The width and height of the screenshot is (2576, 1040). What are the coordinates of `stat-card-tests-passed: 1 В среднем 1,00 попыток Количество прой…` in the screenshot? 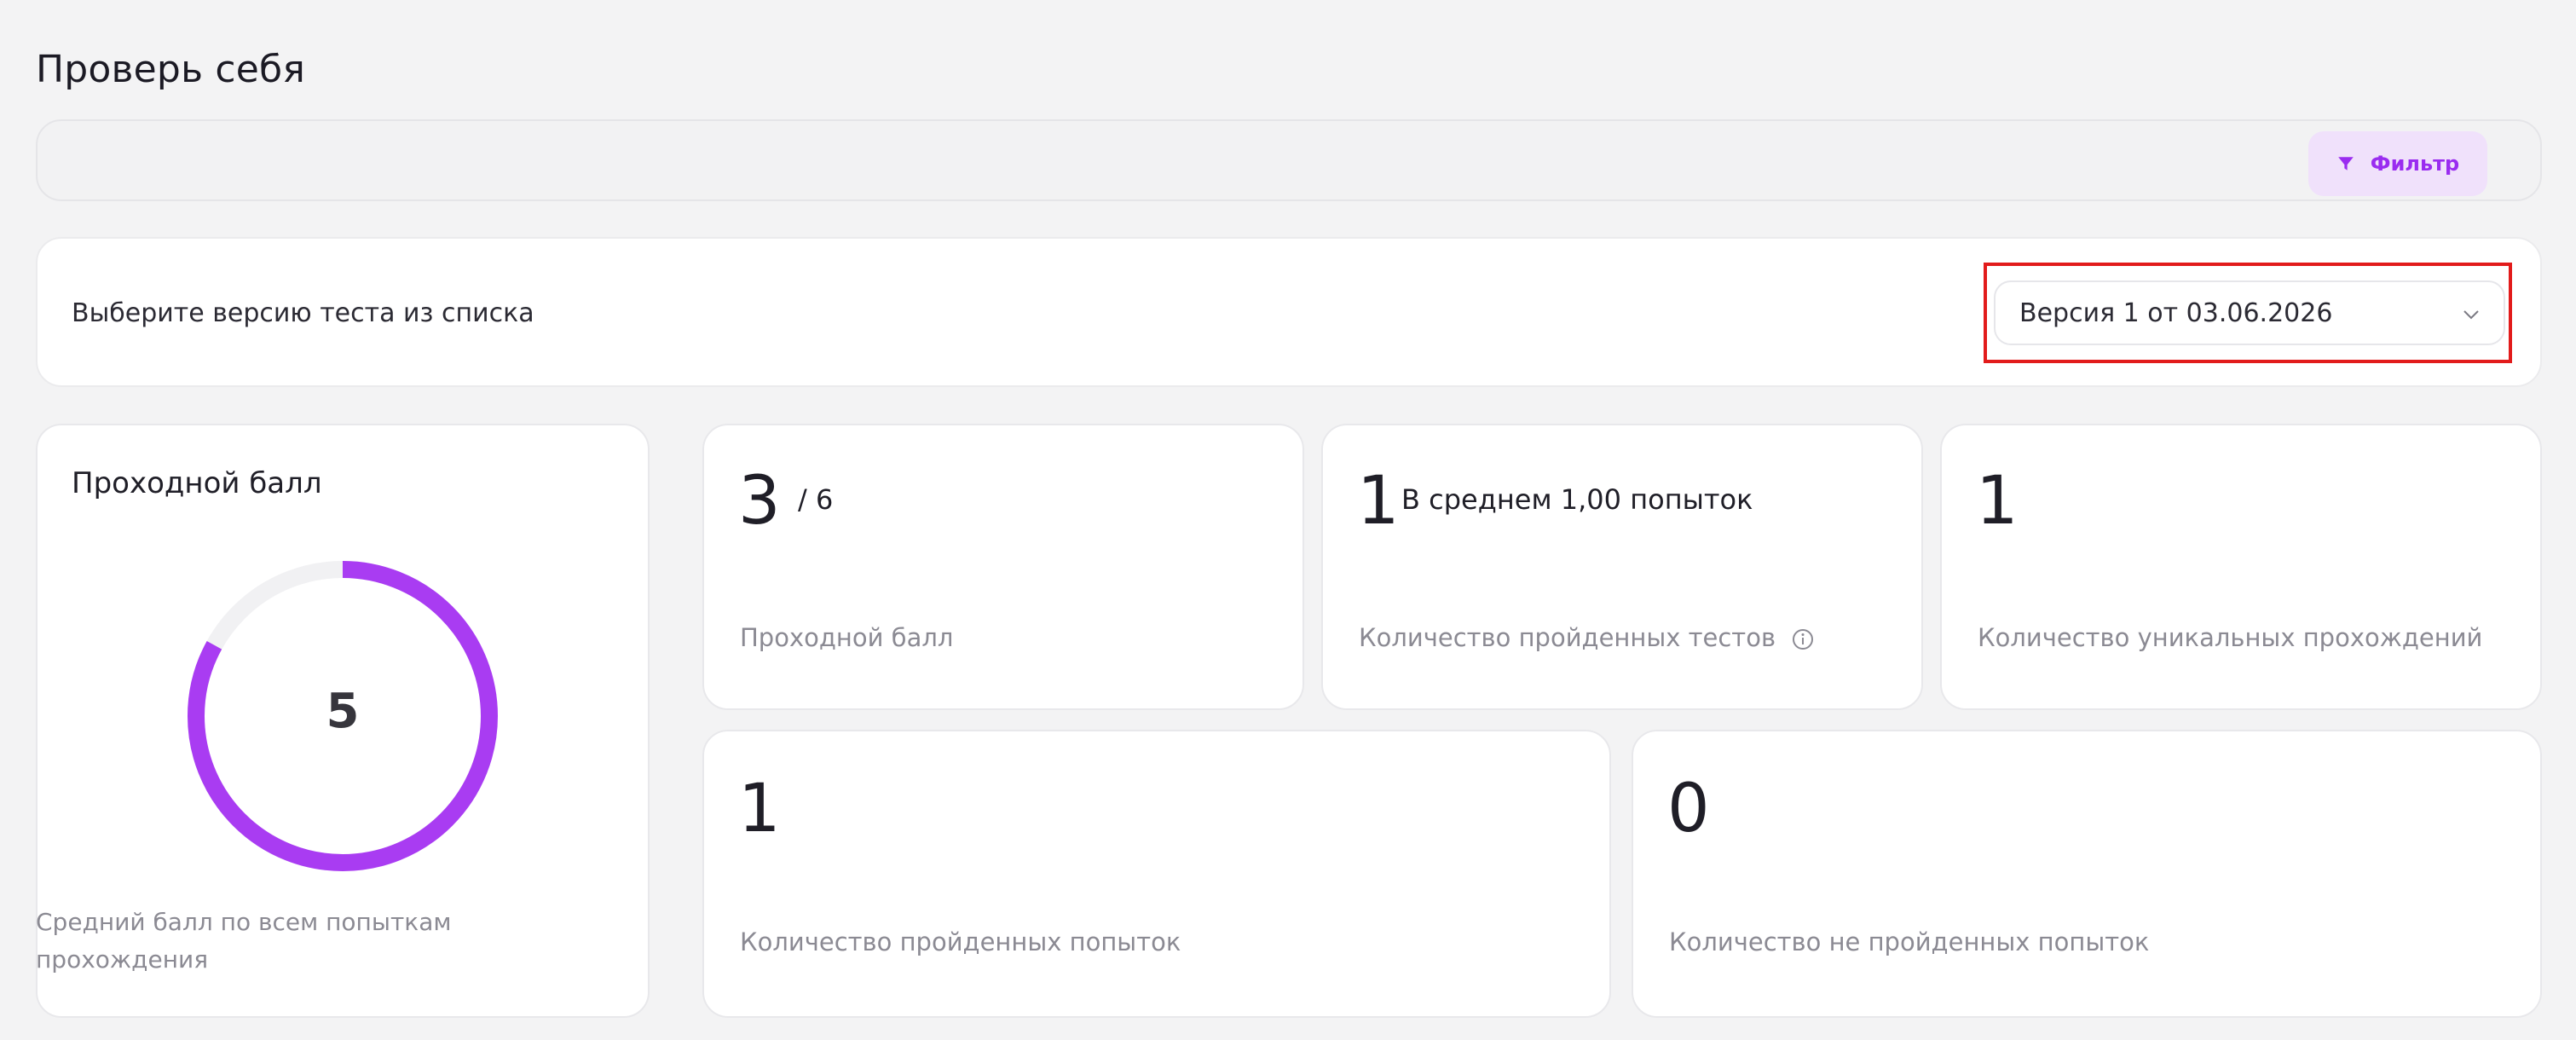 It's located at (1622, 567).